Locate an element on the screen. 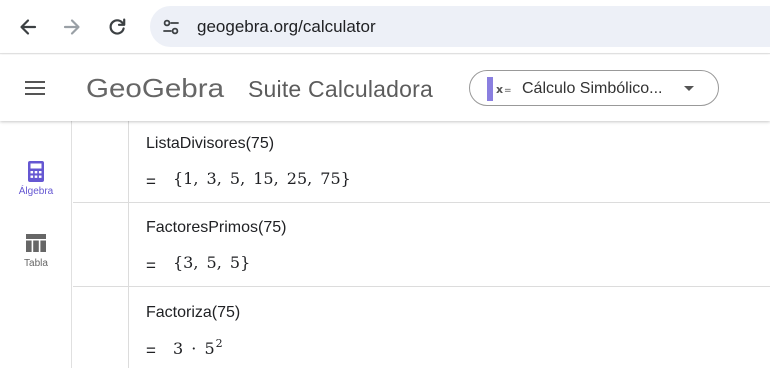 The width and height of the screenshot is (770, 368). arrow-left-icon is located at coordinates (28, 27).